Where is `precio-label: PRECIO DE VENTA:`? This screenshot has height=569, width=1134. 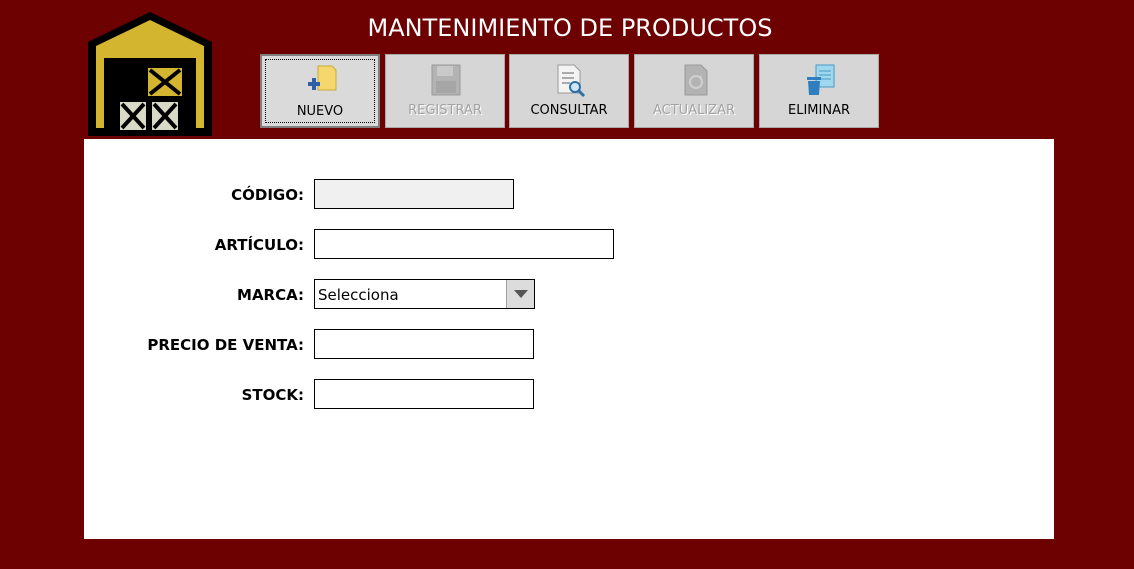
precio-label: PRECIO DE VENTA: is located at coordinates (225, 345).